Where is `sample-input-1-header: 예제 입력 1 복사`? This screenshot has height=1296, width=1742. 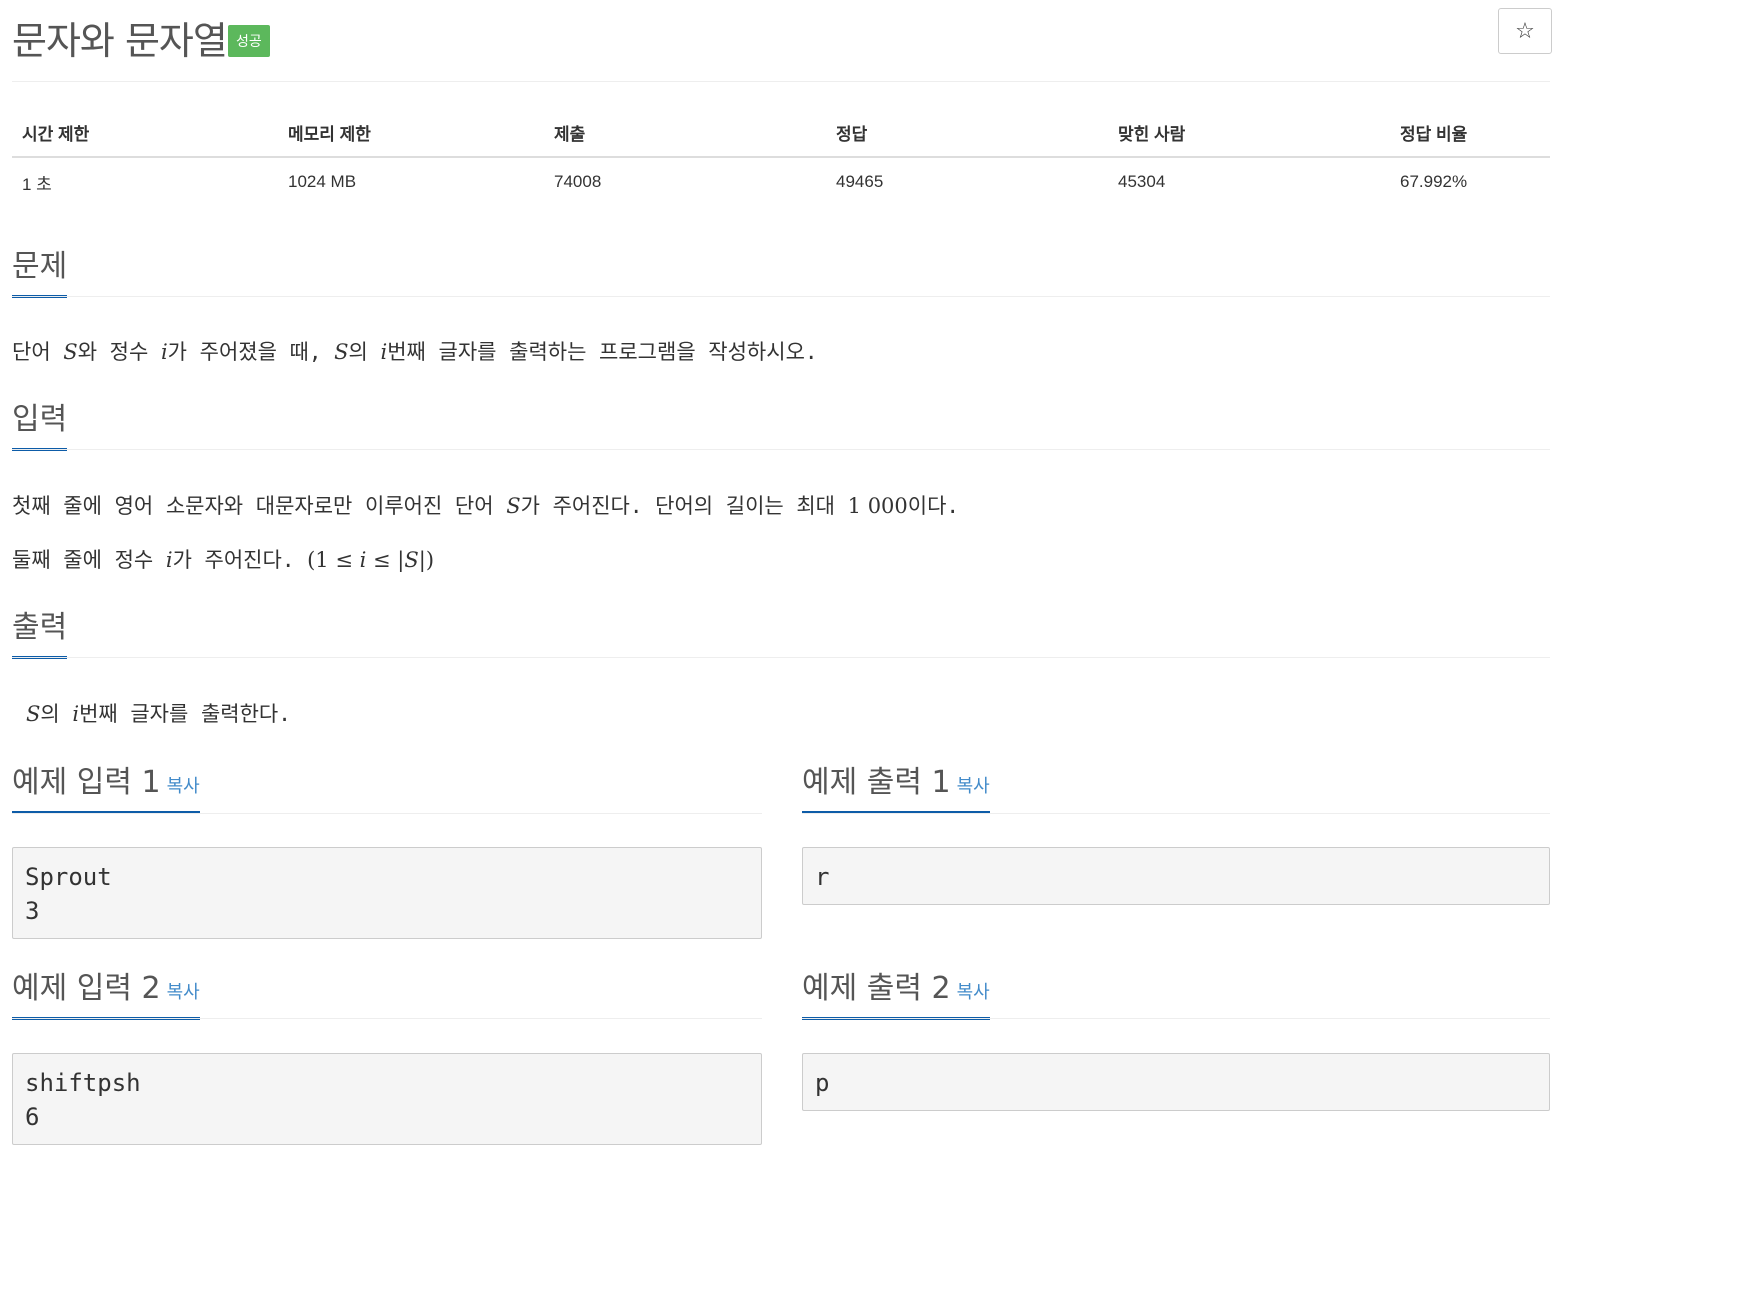 sample-input-1-header: 예제 입력 1 복사 is located at coordinates (387, 790).